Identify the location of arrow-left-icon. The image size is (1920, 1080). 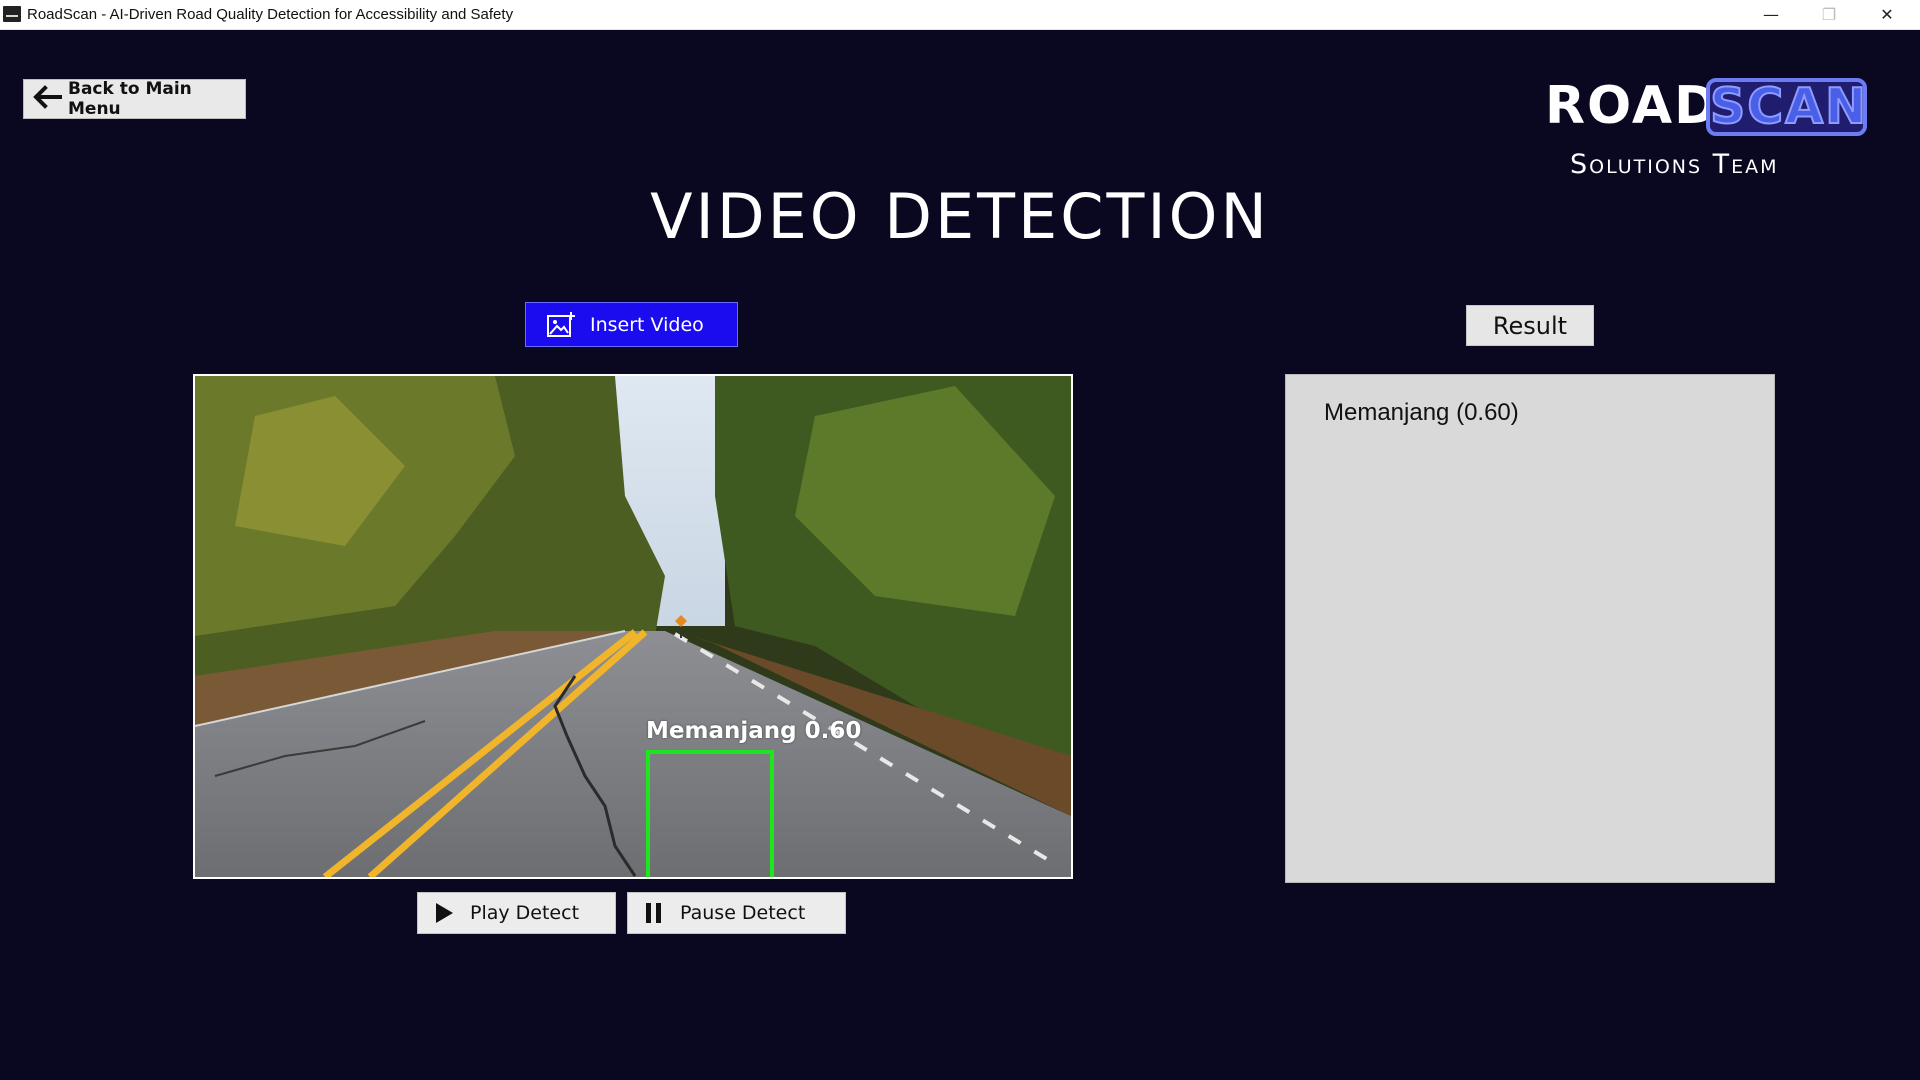
(47, 99).